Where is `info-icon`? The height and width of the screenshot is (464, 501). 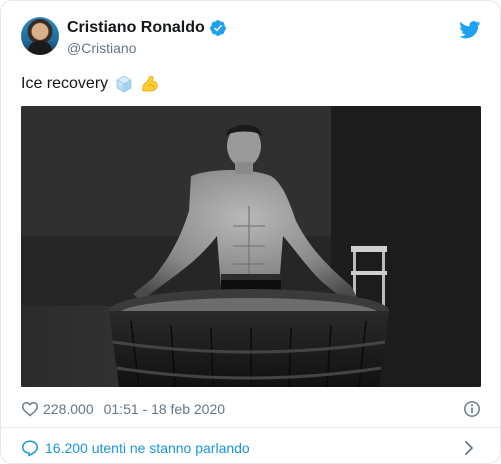 info-icon is located at coordinates (472, 409).